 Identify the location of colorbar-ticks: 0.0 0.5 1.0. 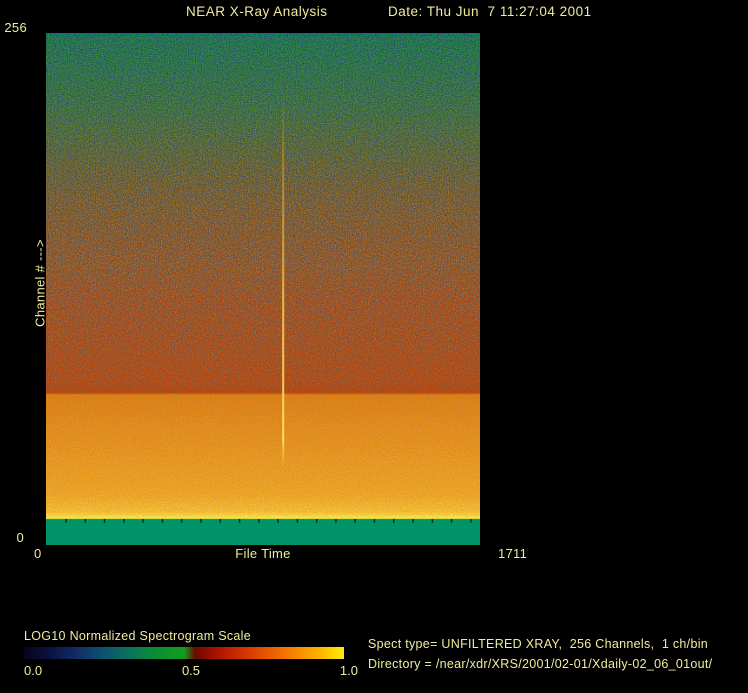
(191, 670).